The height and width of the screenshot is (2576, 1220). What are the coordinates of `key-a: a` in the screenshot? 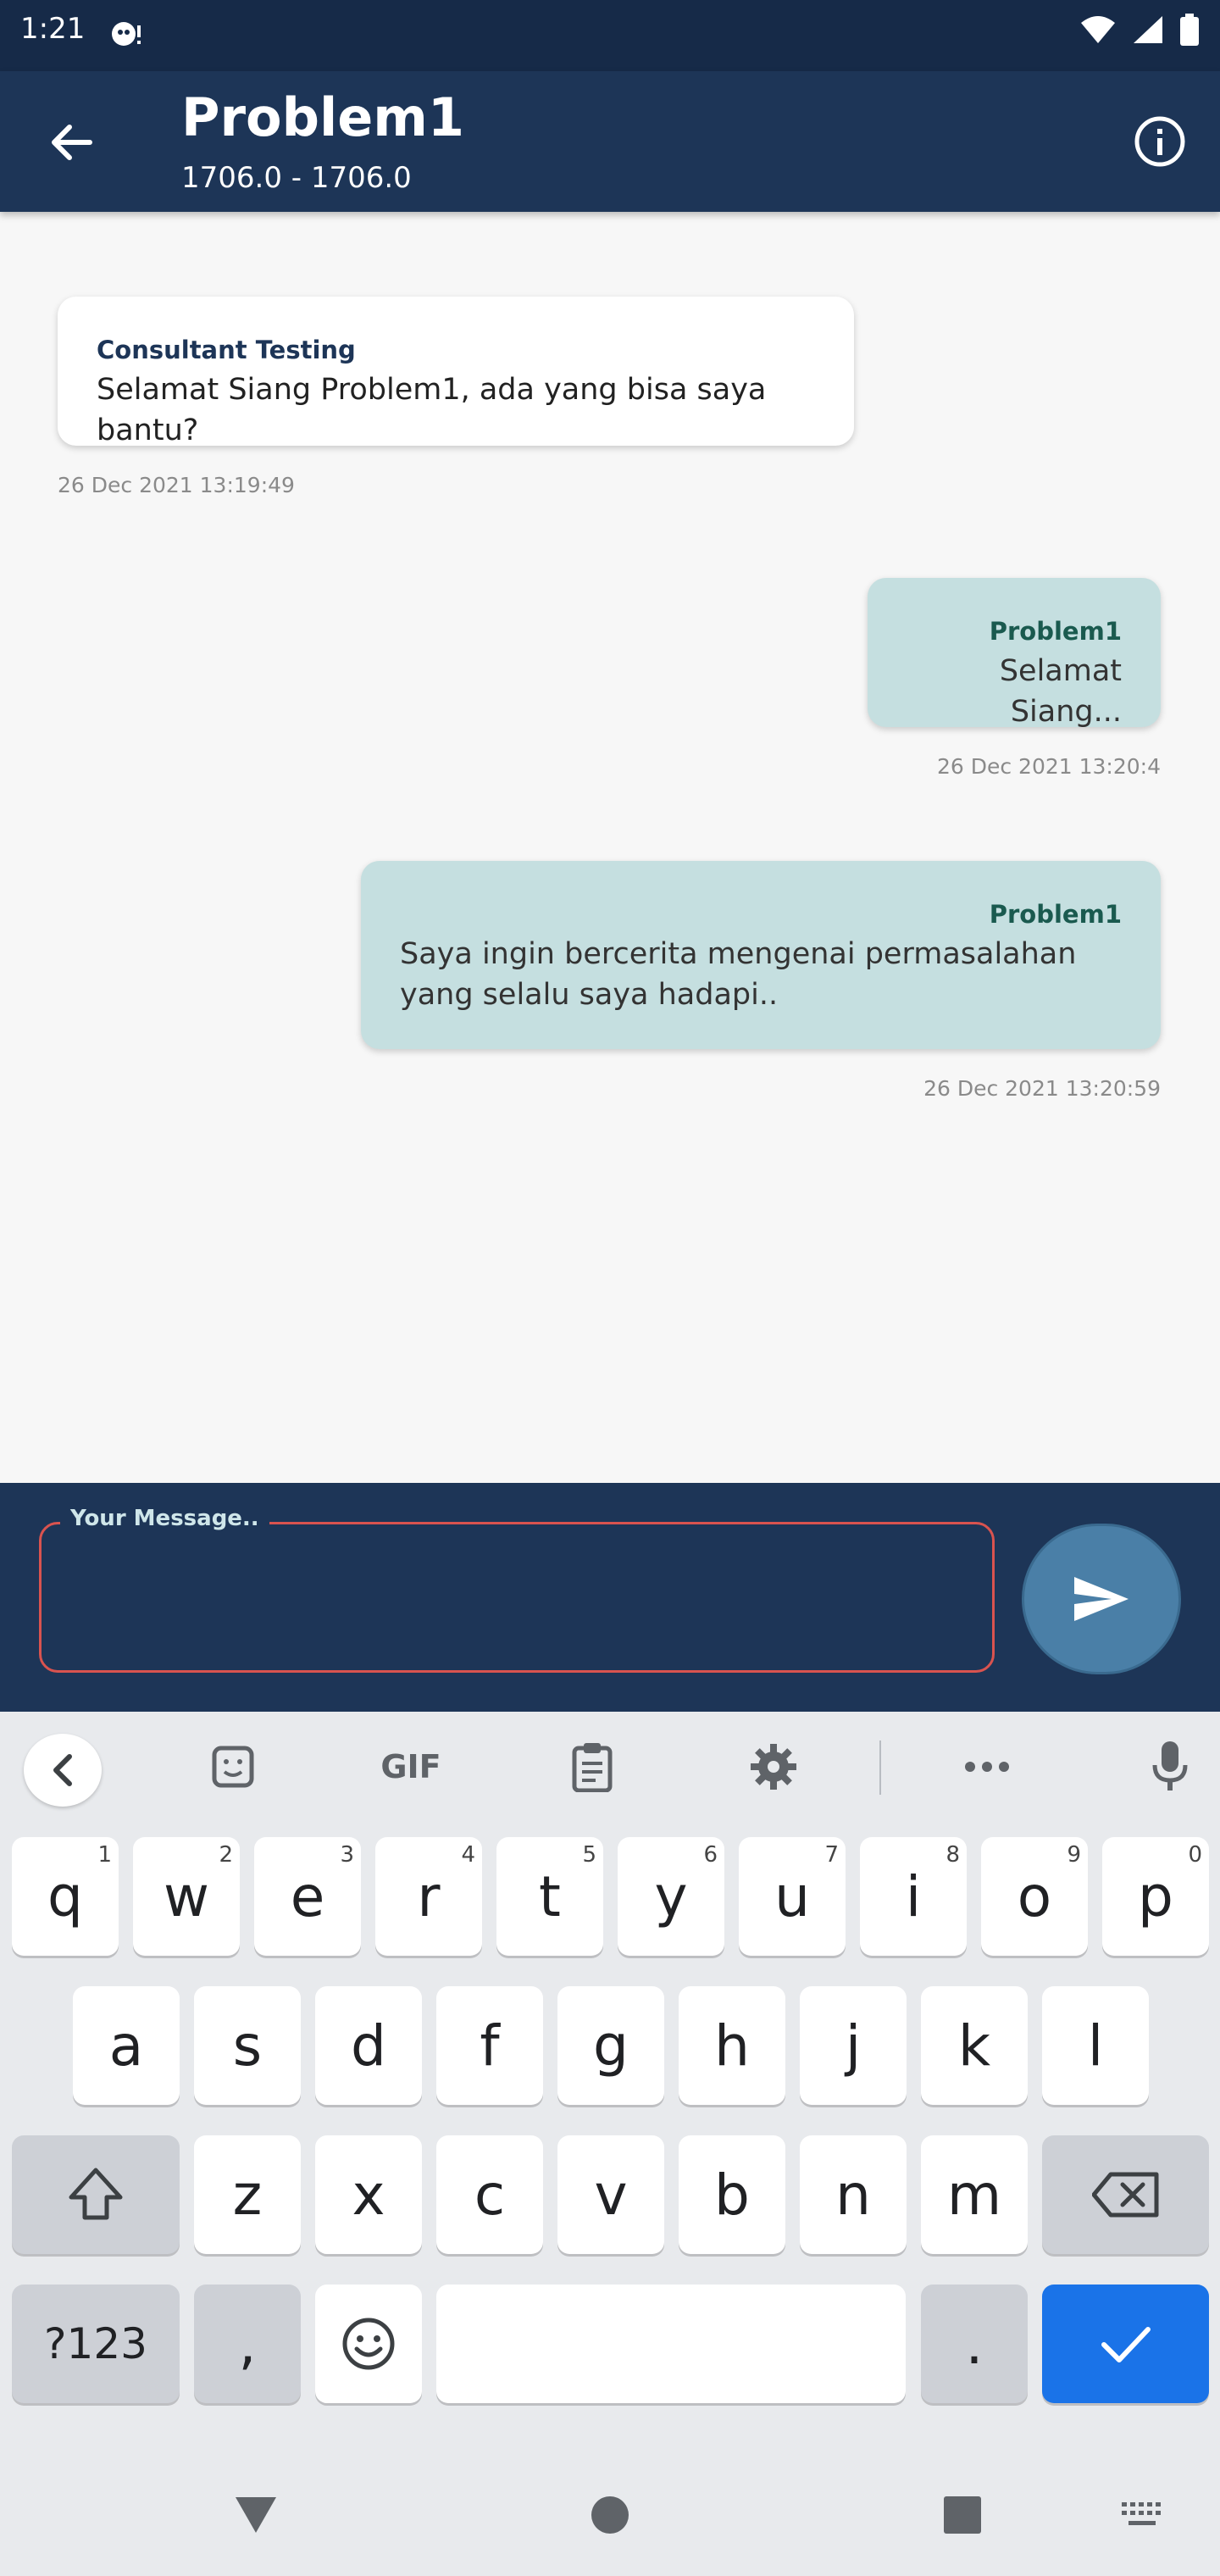 It's located at (126, 2045).